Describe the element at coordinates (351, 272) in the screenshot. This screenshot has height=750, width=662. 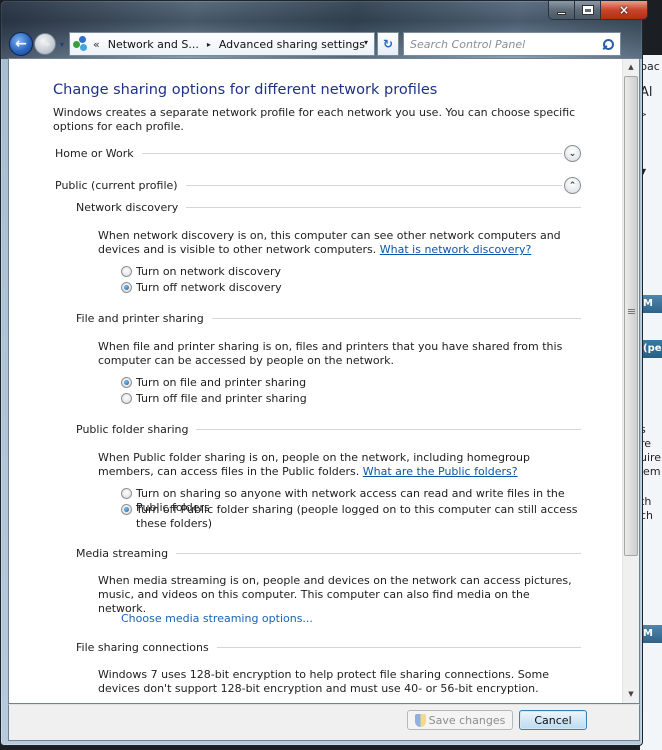
I see `radio-turn-on-network-discovery: Turn on network discovery` at that location.